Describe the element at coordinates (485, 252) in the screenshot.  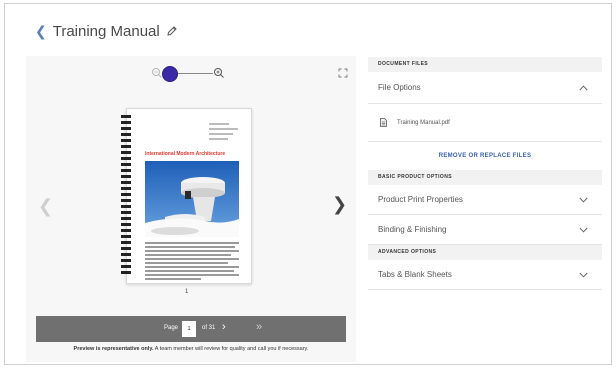
I see `section-header-advanced-options: ADVANCED OPTIONS` at that location.